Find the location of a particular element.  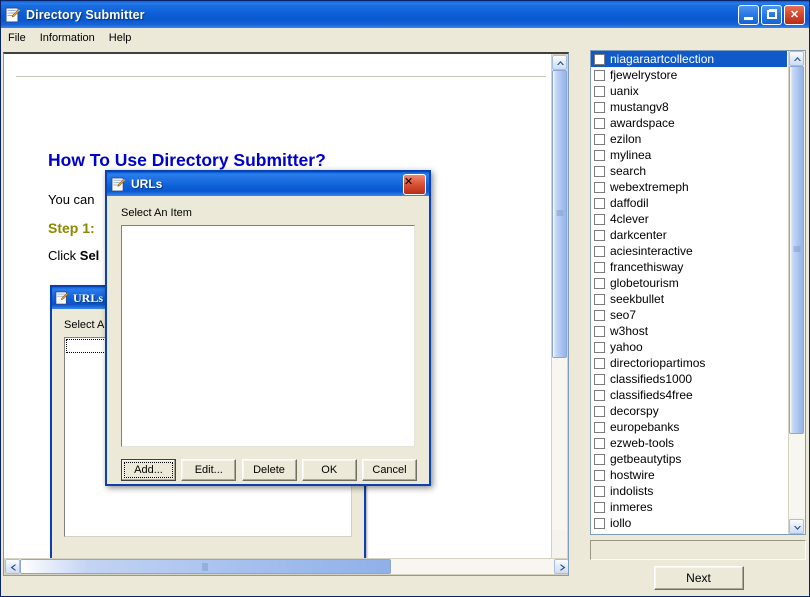

close-button: ✕ is located at coordinates (794, 14).